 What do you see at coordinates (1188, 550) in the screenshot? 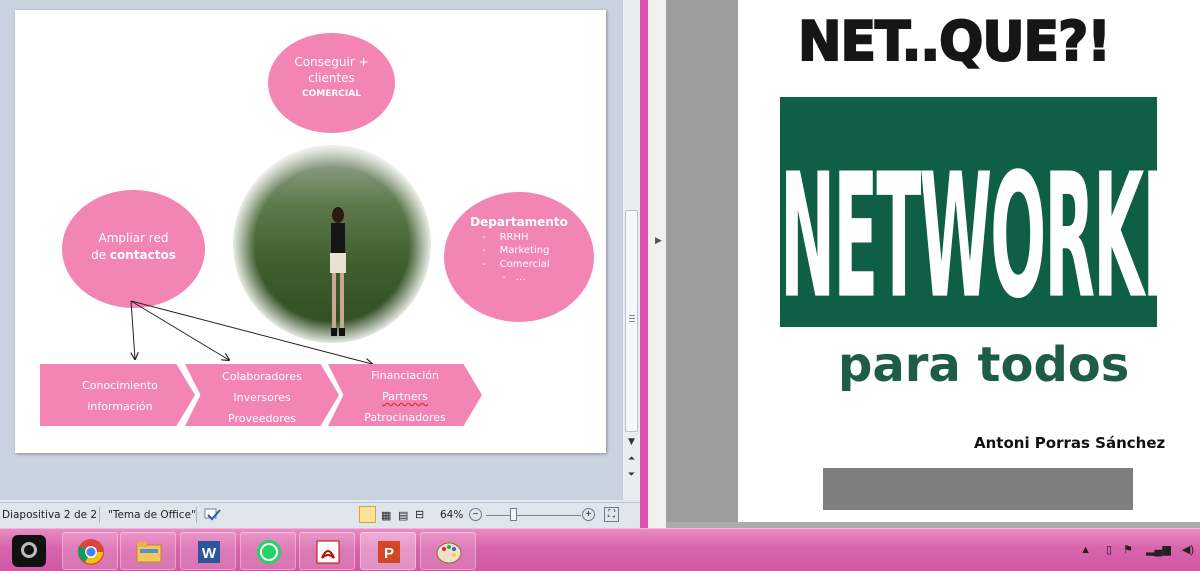
I see `volume-icon: ◀)` at bounding box center [1188, 550].